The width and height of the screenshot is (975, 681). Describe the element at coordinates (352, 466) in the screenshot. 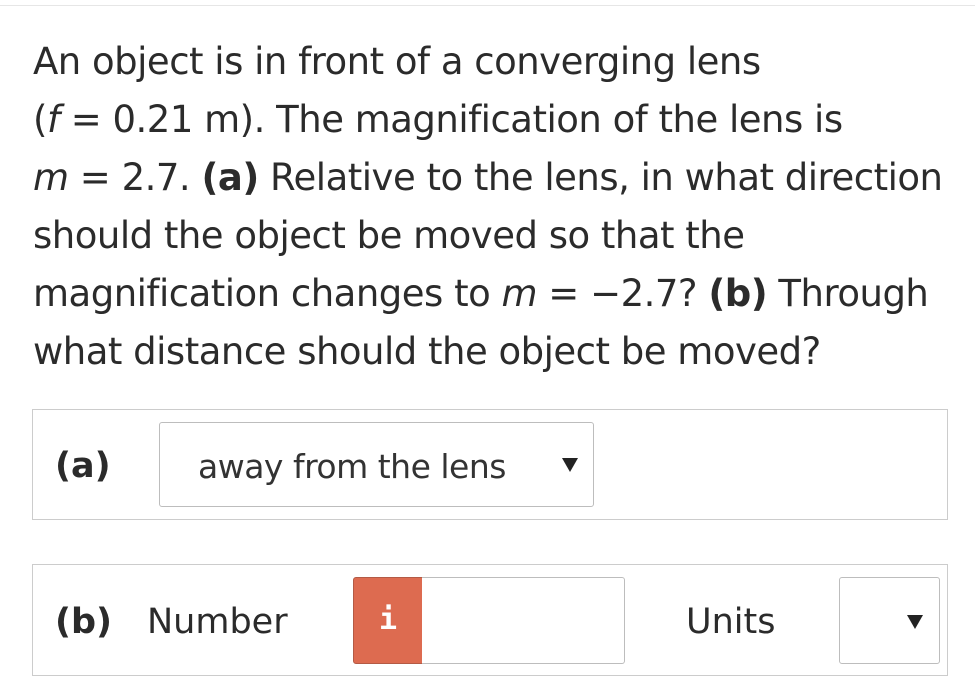

I see `direction-select-value: away from the lens` at that location.